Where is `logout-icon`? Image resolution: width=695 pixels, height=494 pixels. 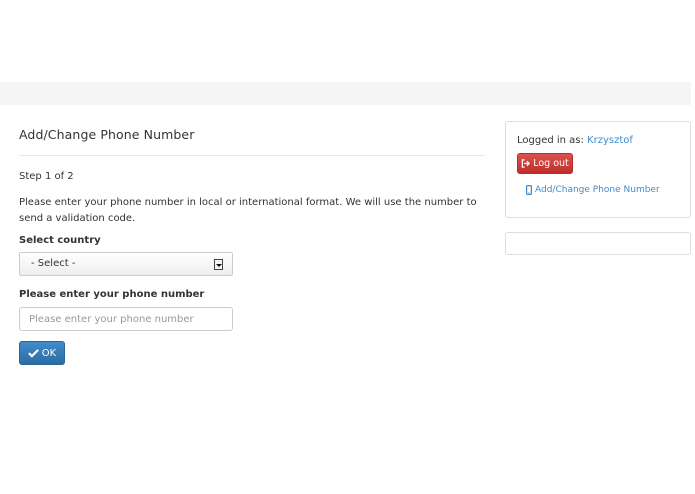
logout-icon is located at coordinates (526, 163).